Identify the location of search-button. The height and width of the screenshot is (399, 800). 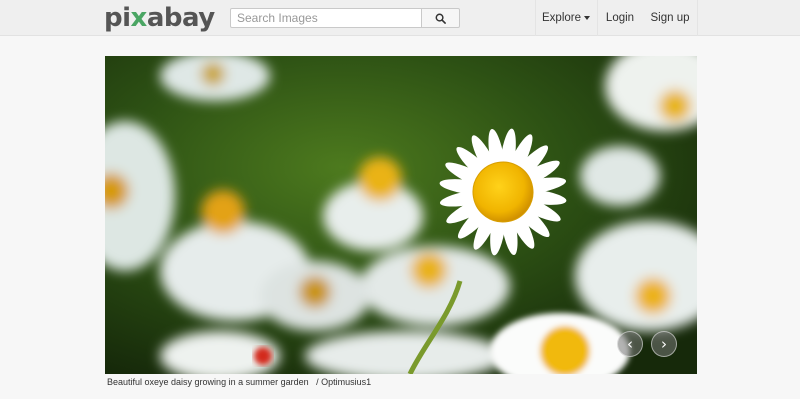
(441, 18).